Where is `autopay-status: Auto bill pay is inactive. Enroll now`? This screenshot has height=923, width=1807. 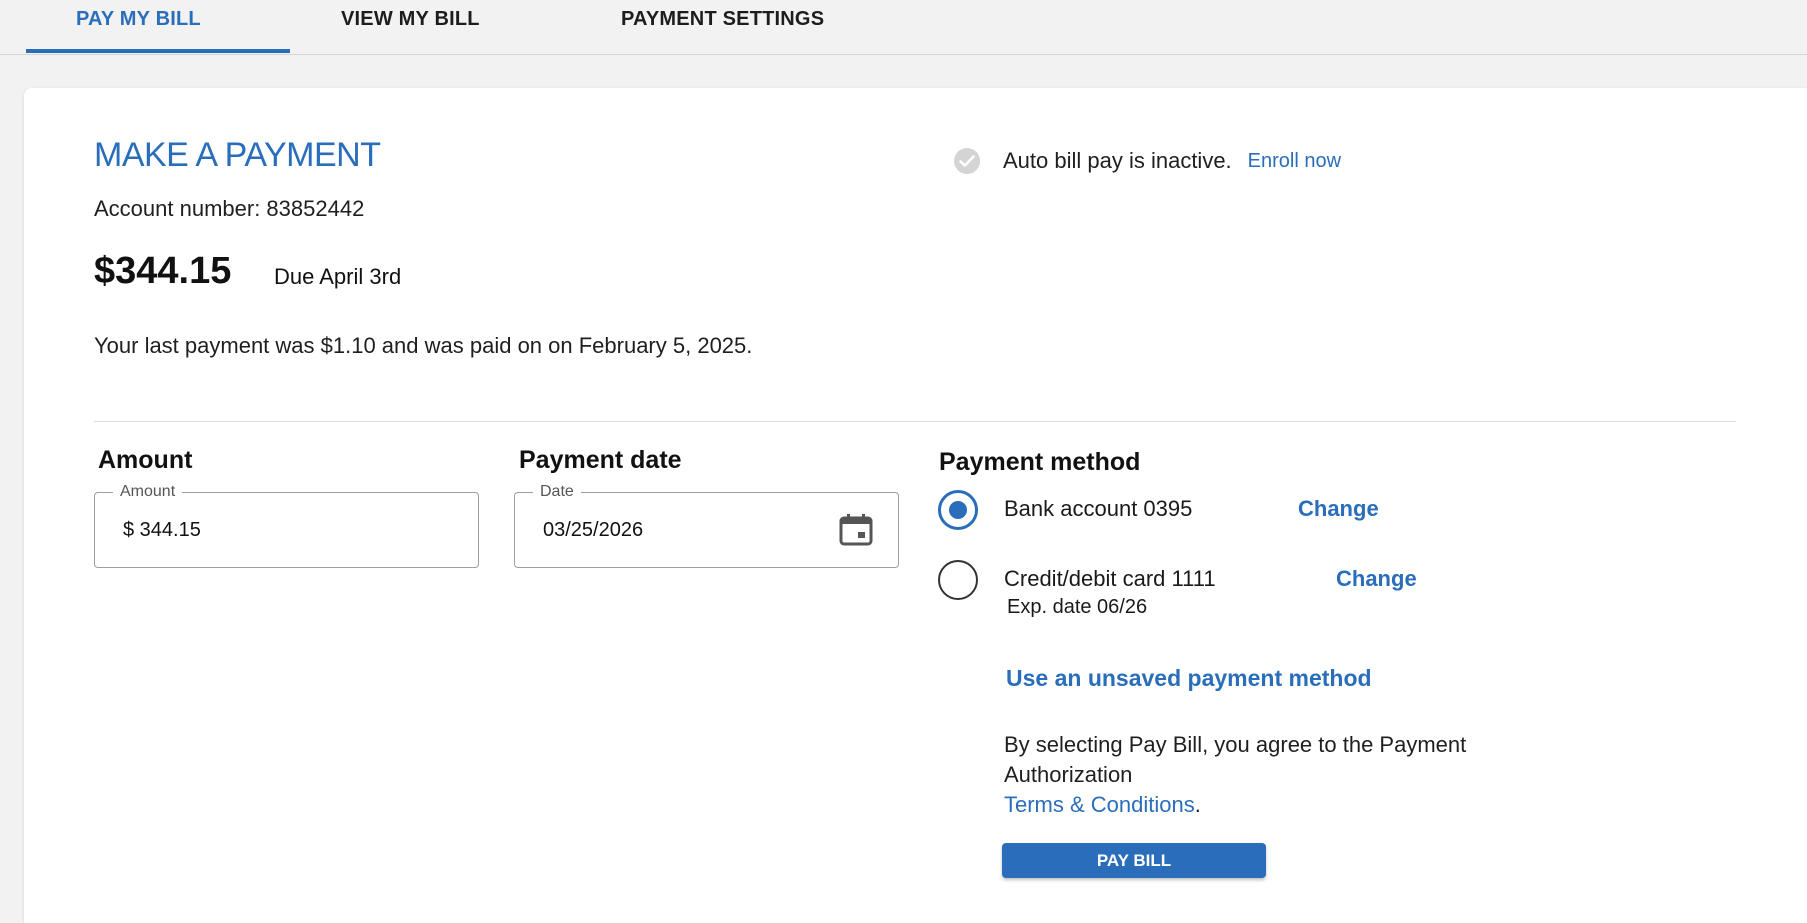
autopay-status: Auto bill pay is inactive. Enroll now is located at coordinates (1147, 161).